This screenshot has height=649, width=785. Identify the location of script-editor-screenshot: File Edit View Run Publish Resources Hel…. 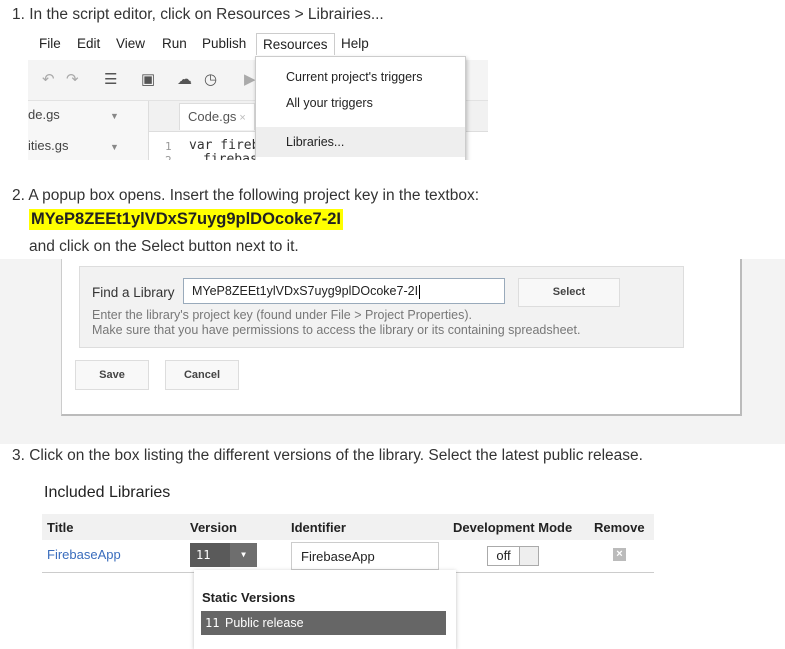
(258, 95).